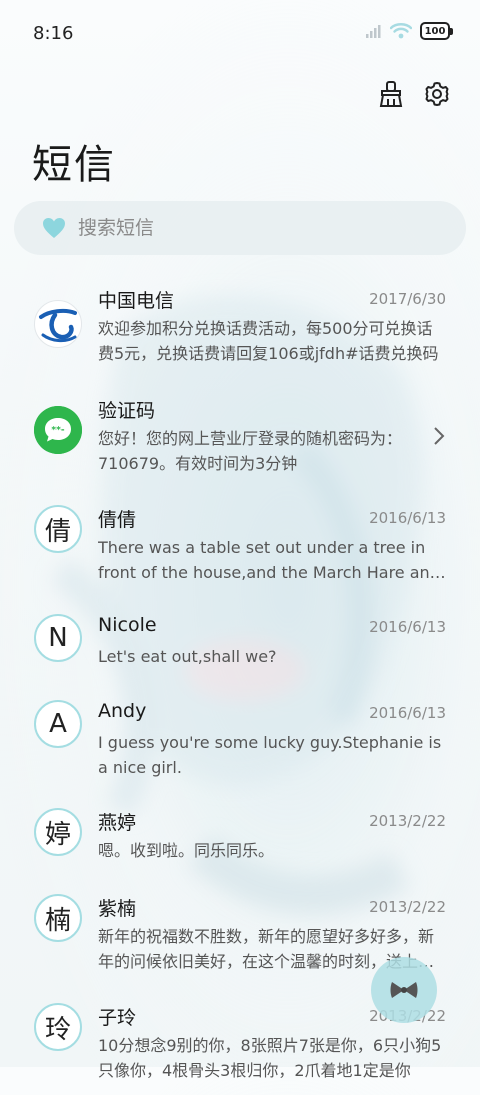  What do you see at coordinates (57, 1029) in the screenshot?
I see `avatar-letter: 玲` at bounding box center [57, 1029].